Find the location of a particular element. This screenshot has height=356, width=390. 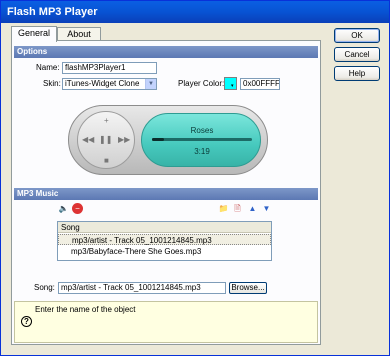

progress-track is located at coordinates (202, 139).